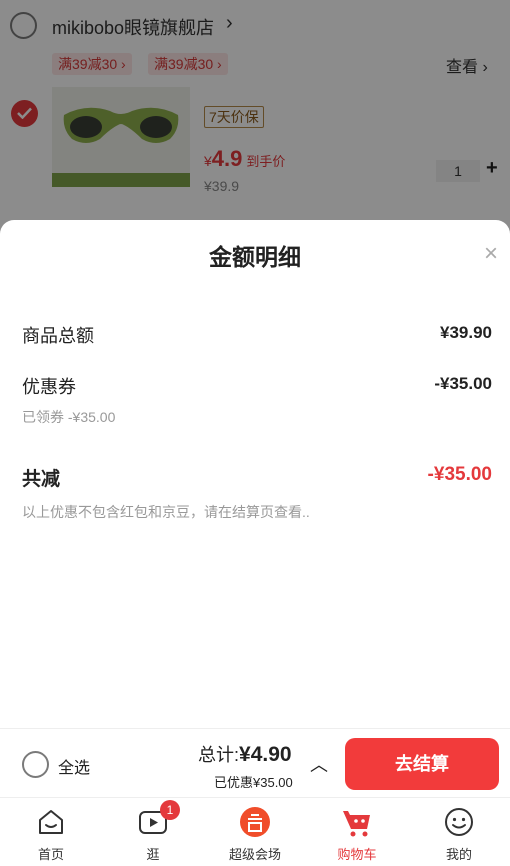 This screenshot has height=866, width=510. I want to click on chevron-up-icon: ︿, so click(319, 764).